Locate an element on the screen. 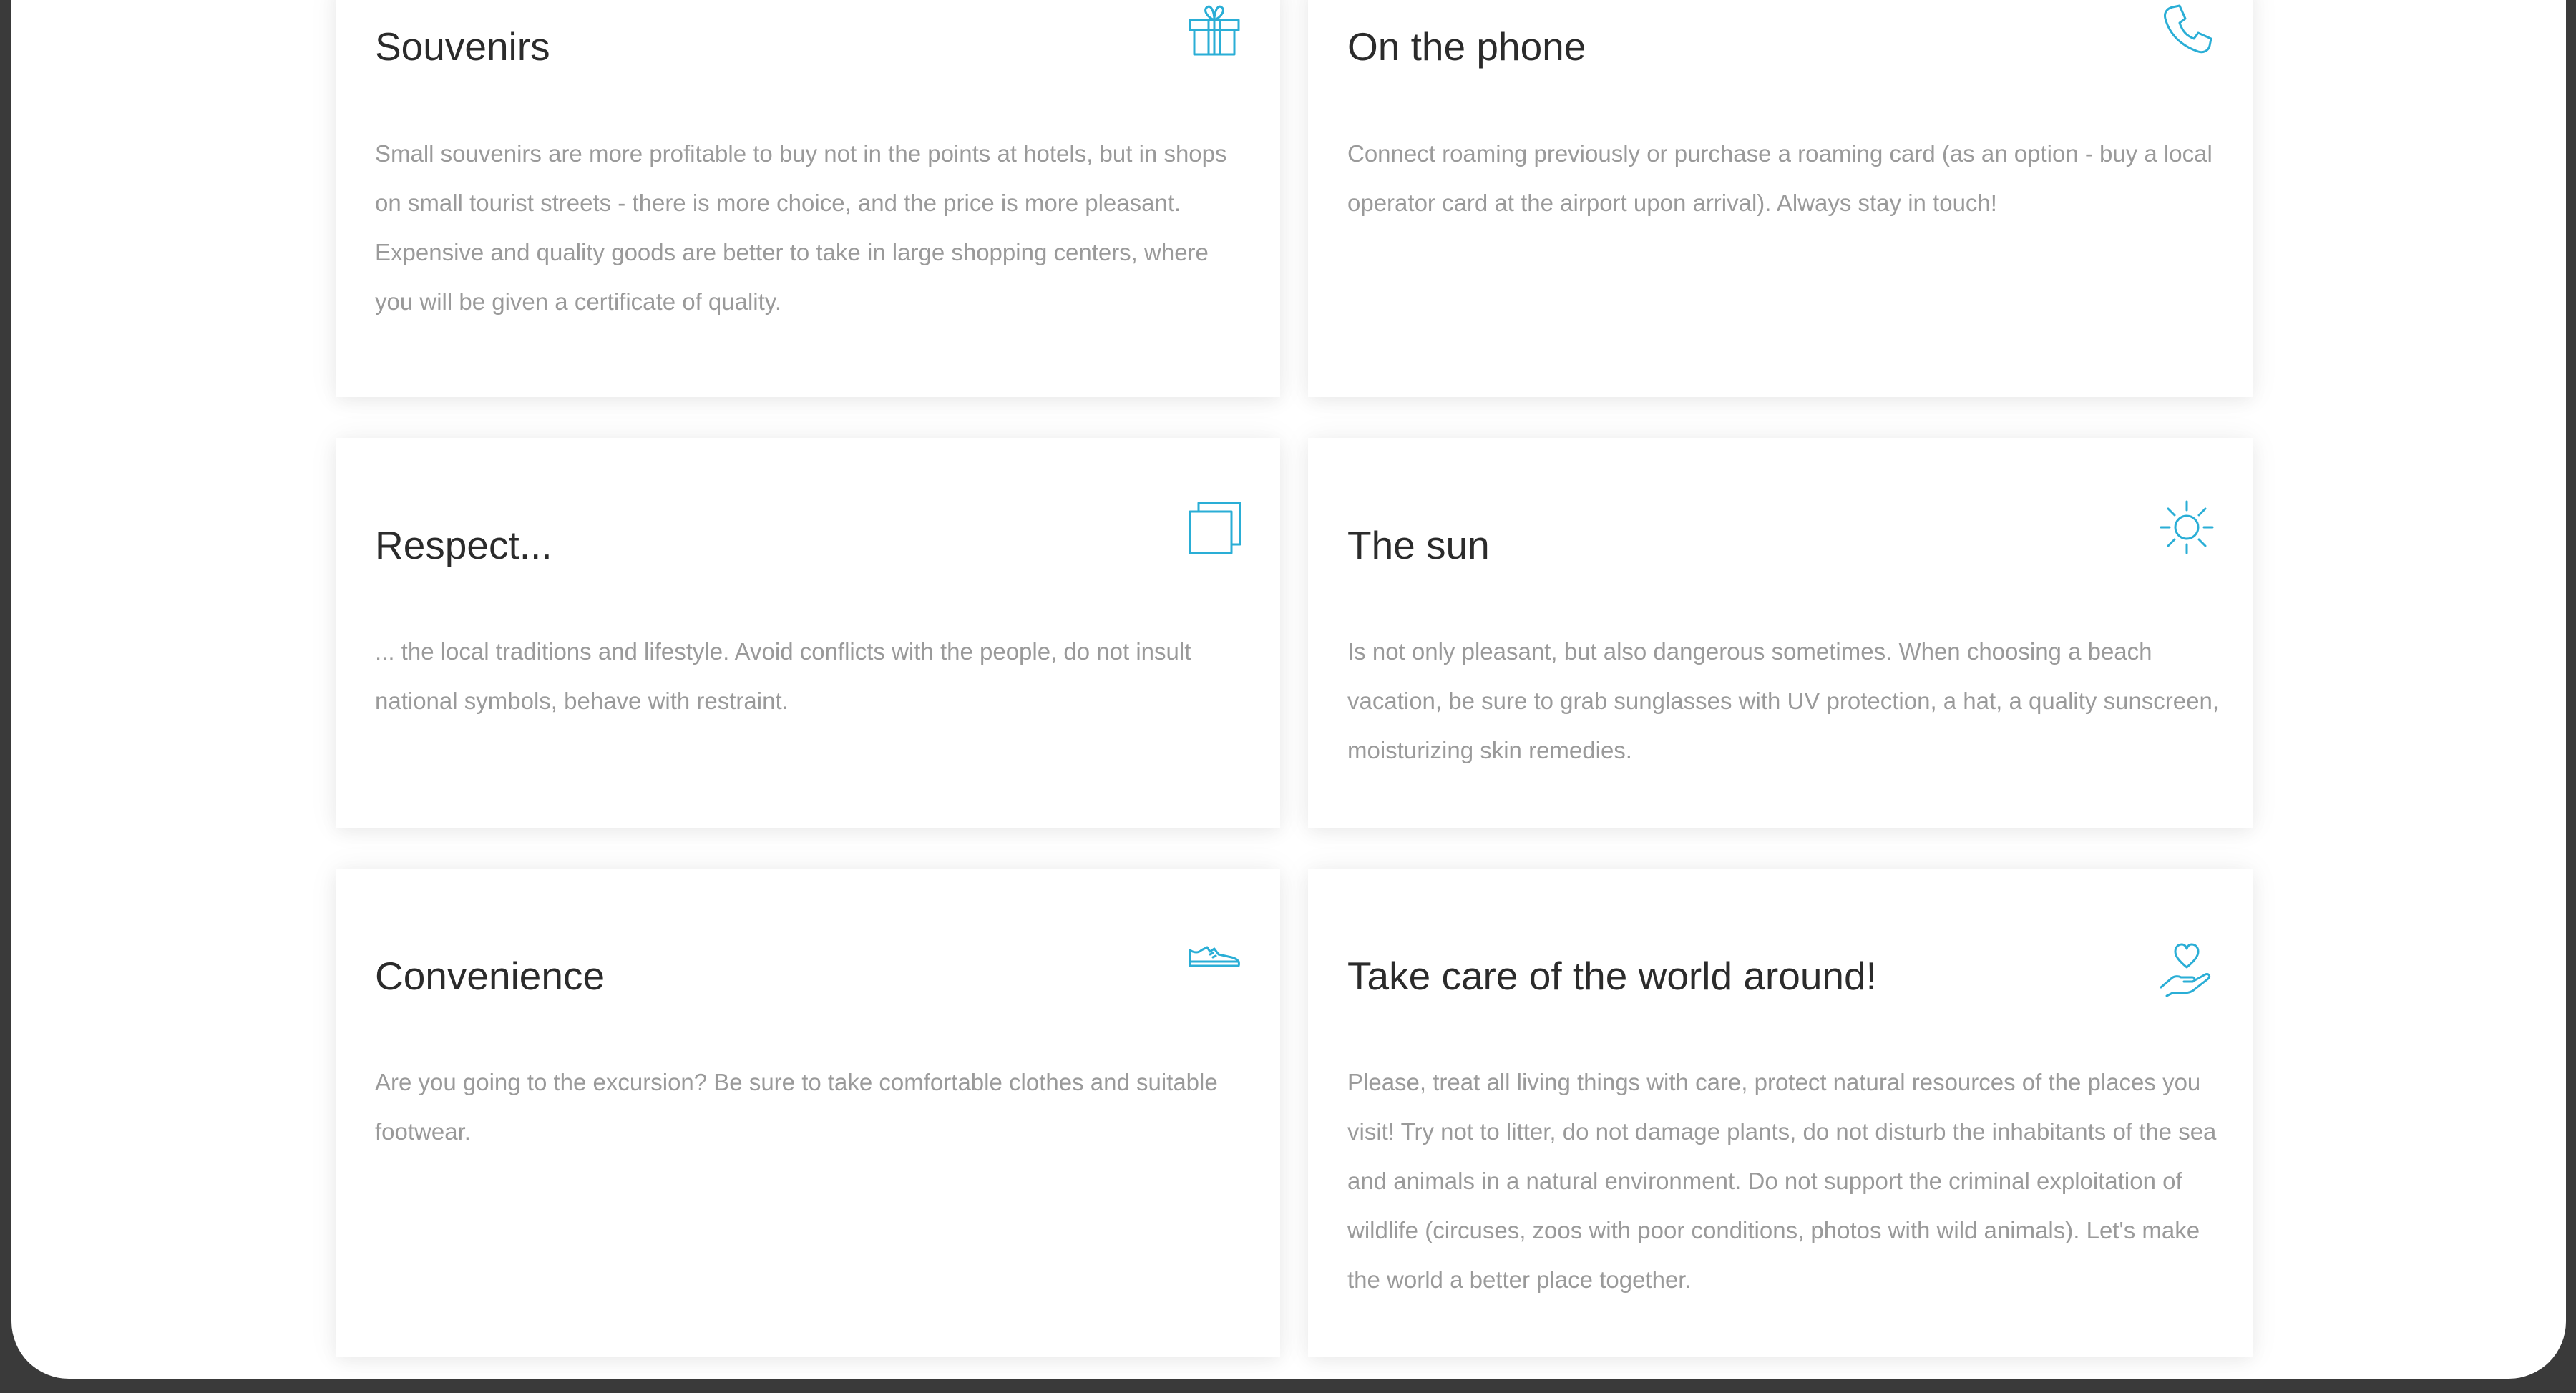  copy-squares-icon is located at coordinates (1214, 527).